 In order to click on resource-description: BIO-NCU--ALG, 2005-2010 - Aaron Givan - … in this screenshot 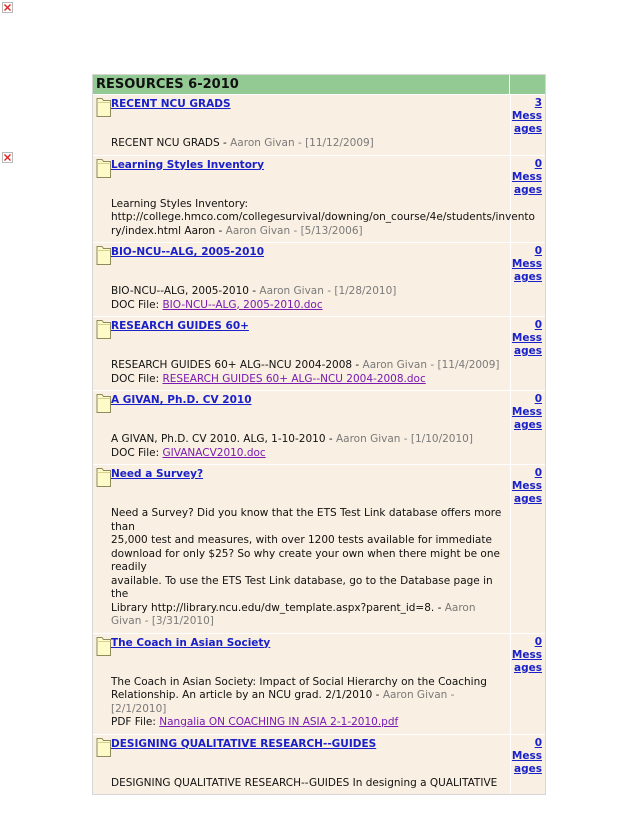, I will do `click(310, 299)`.